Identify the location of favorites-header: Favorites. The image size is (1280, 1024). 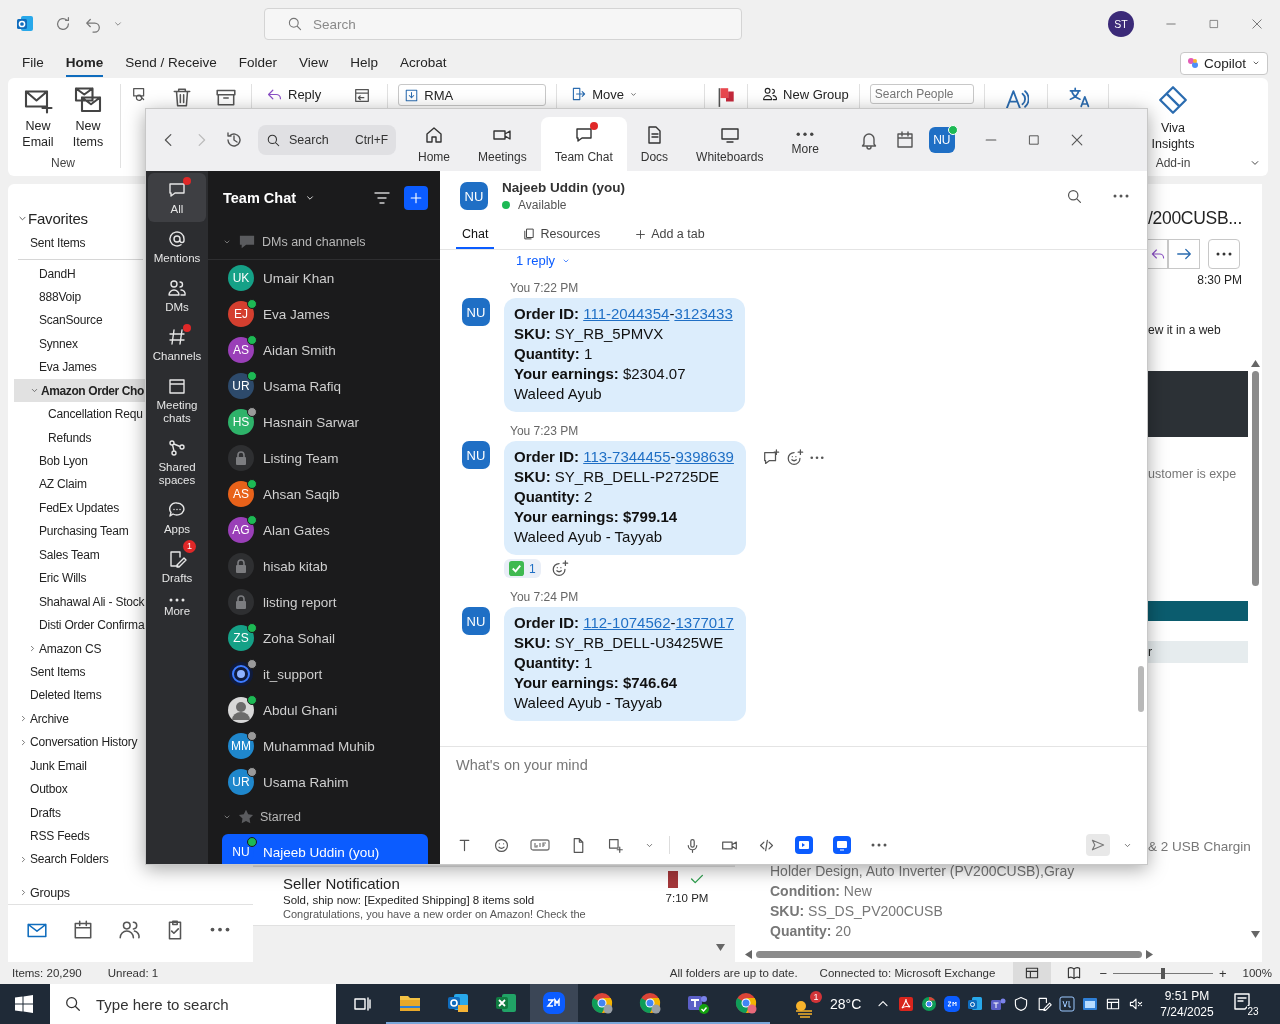
(49, 219).